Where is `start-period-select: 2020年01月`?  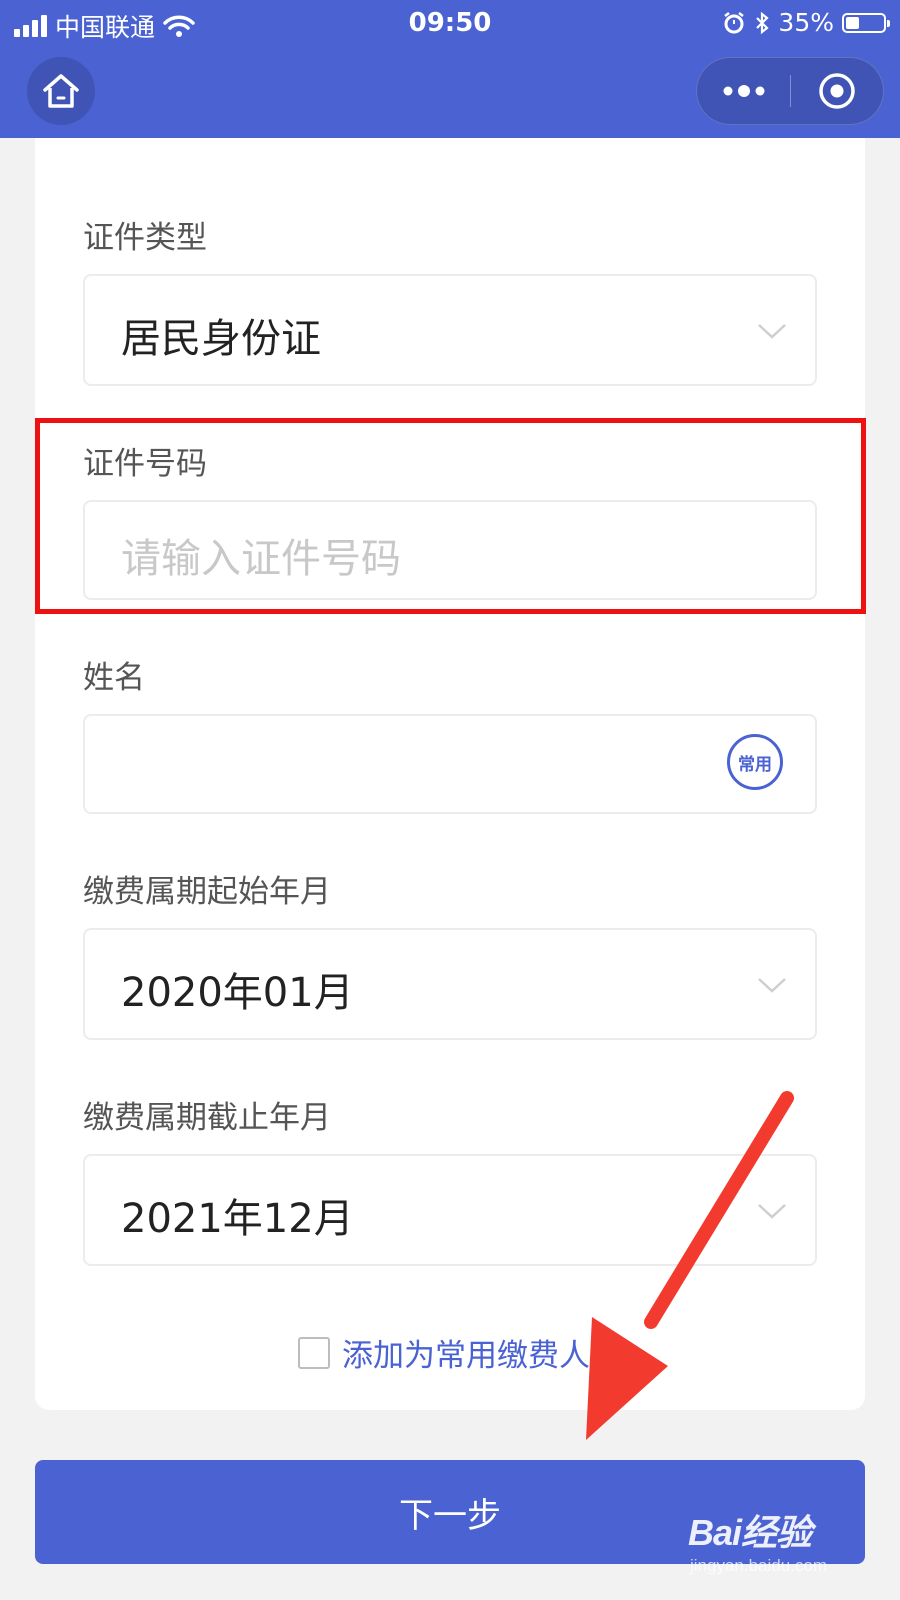 start-period-select: 2020年01月 is located at coordinates (450, 984).